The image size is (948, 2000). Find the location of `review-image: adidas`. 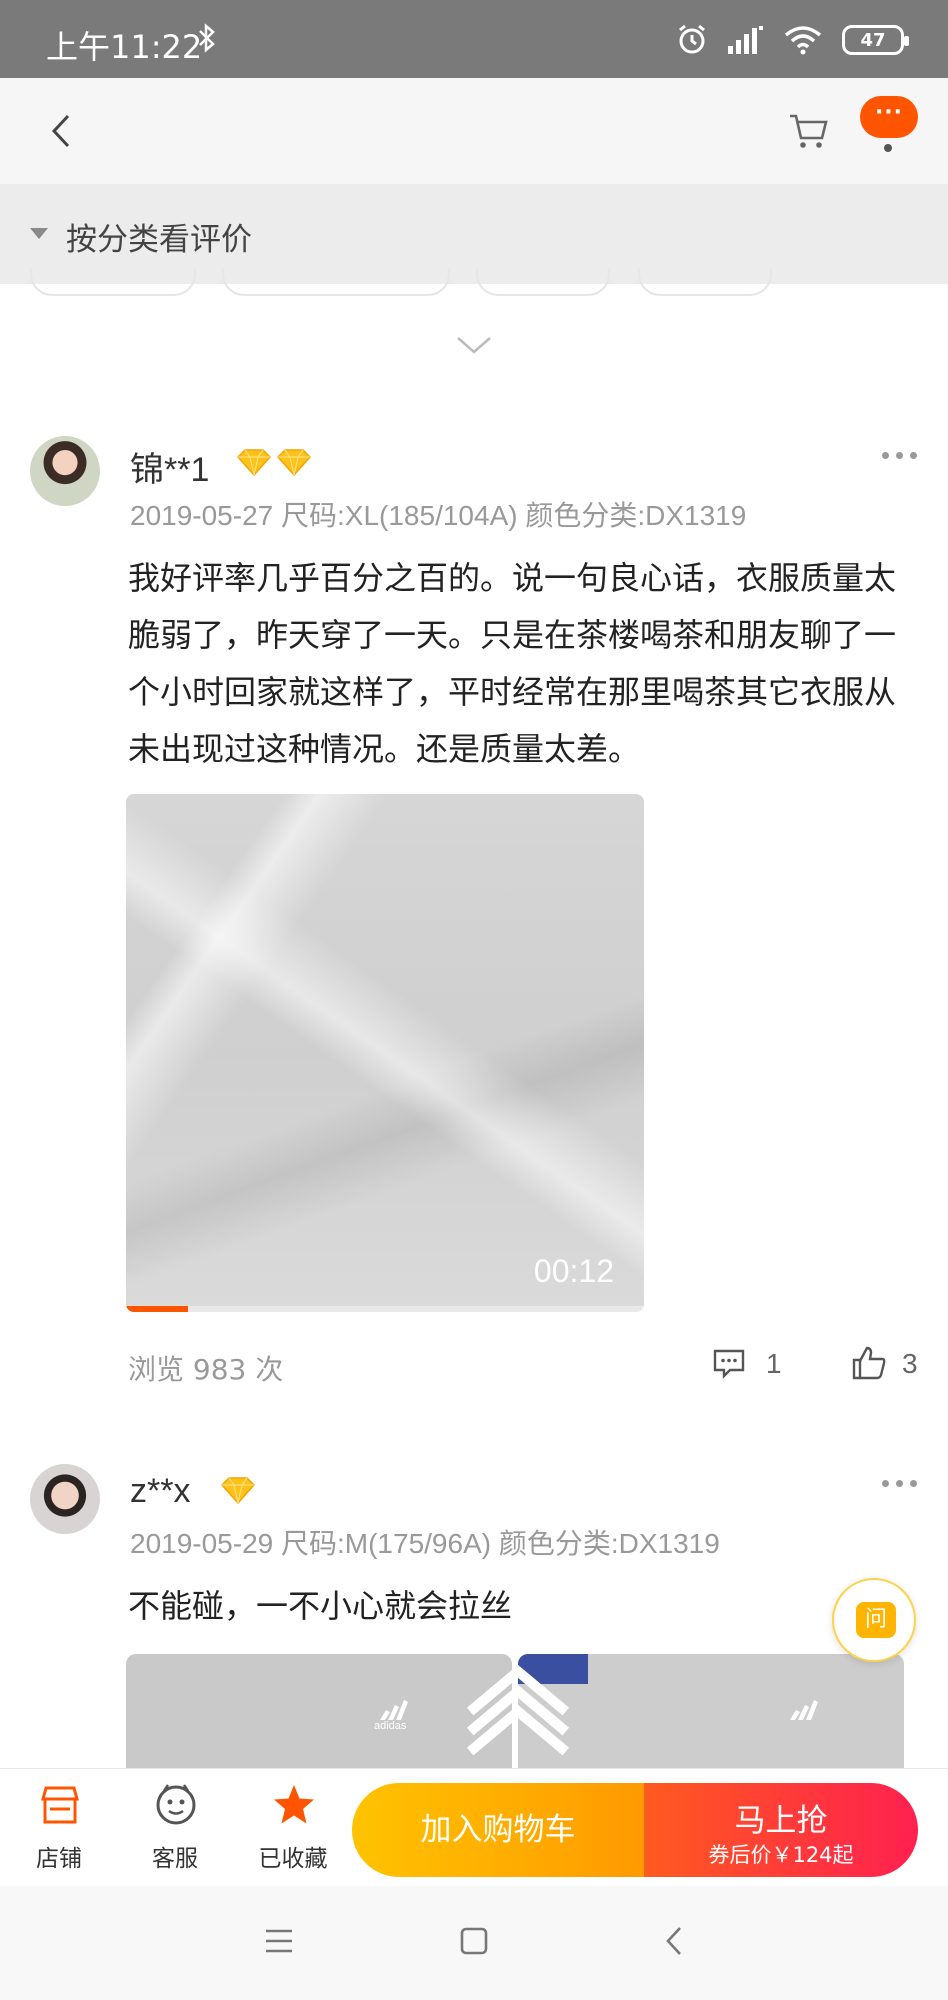

review-image: adidas is located at coordinates (319, 1711).